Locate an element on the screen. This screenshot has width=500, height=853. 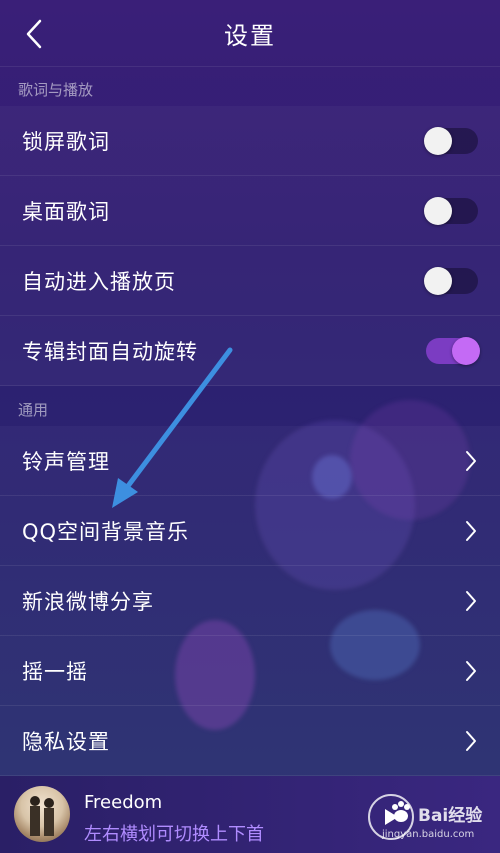
paw-logo-icon is located at coordinates (401, 811).